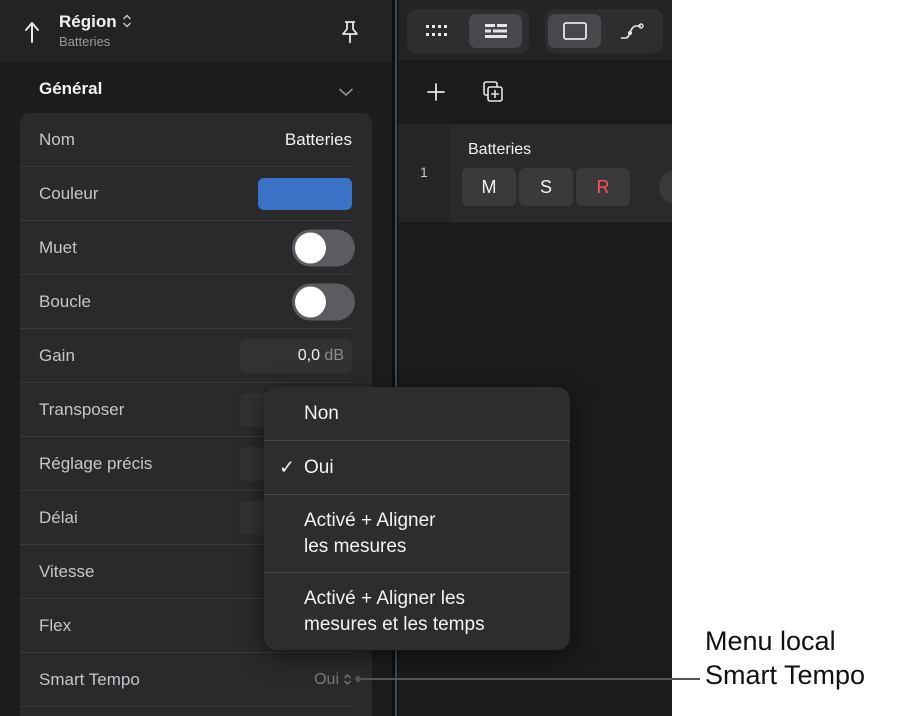  What do you see at coordinates (346, 90) in the screenshot?
I see `chevron-down-icon` at bounding box center [346, 90].